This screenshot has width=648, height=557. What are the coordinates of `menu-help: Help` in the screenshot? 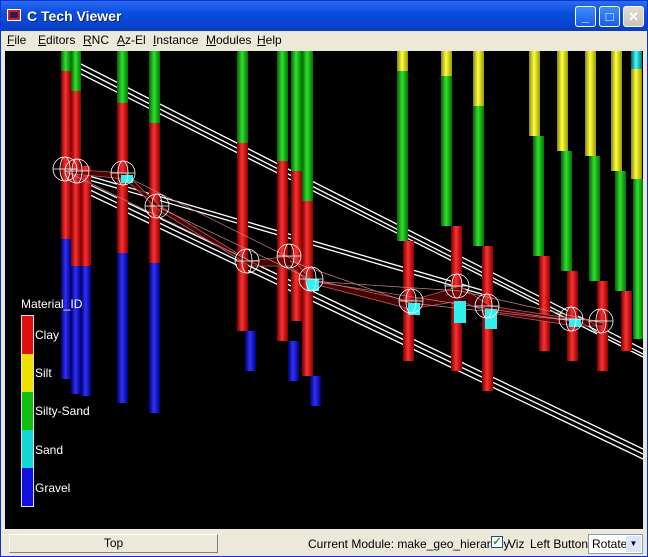 It's located at (269, 40).